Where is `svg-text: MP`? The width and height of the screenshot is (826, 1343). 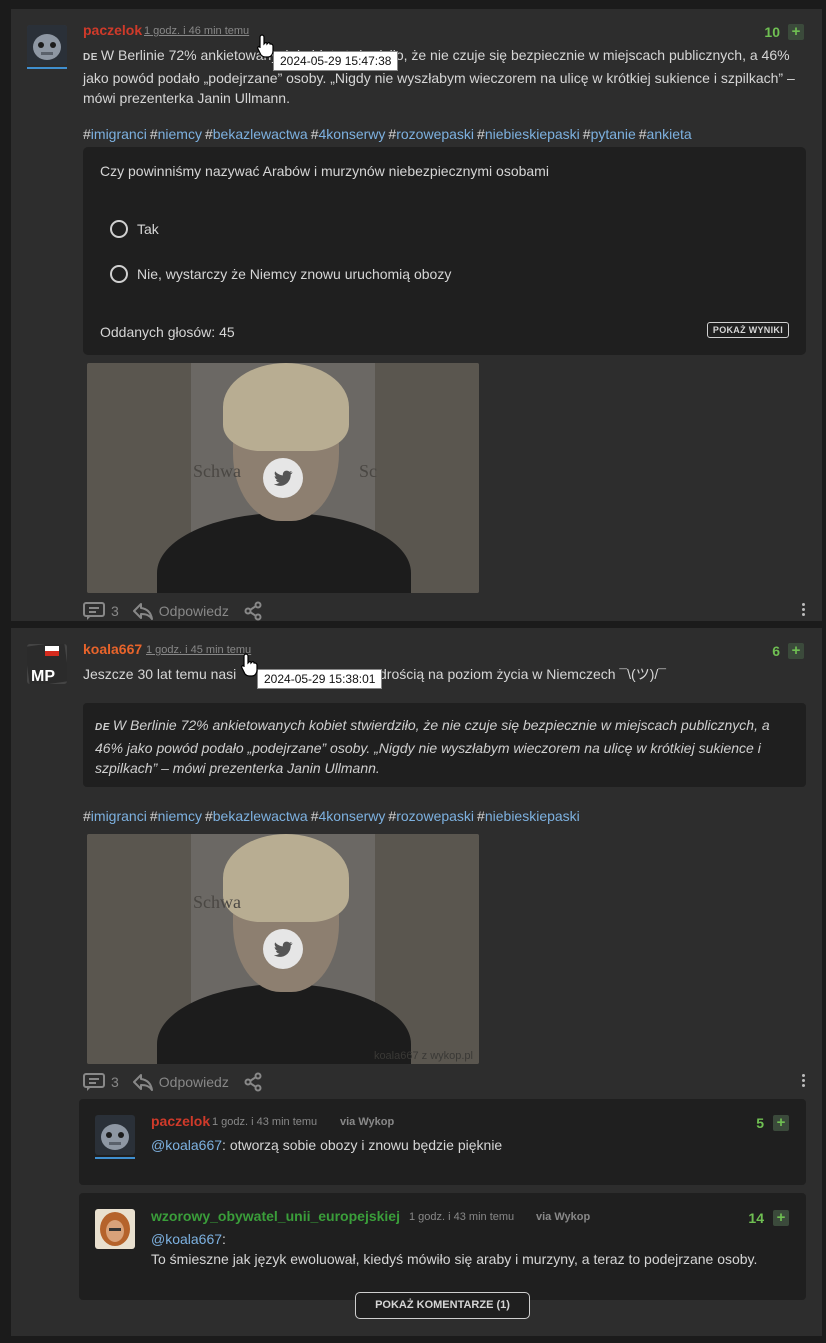 svg-text: MP is located at coordinates (43, 676).